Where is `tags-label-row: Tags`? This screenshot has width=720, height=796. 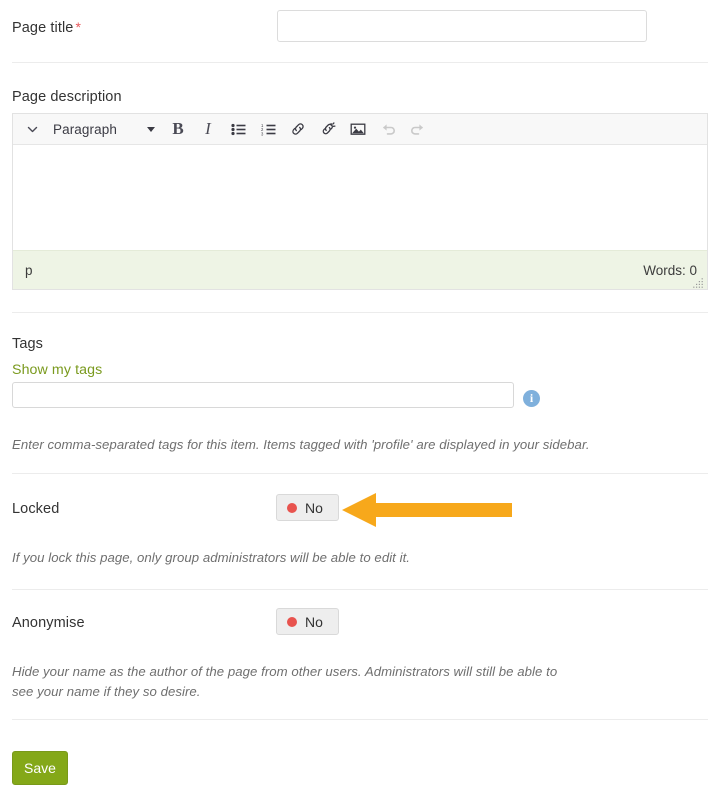 tags-label-row: Tags is located at coordinates (360, 344).